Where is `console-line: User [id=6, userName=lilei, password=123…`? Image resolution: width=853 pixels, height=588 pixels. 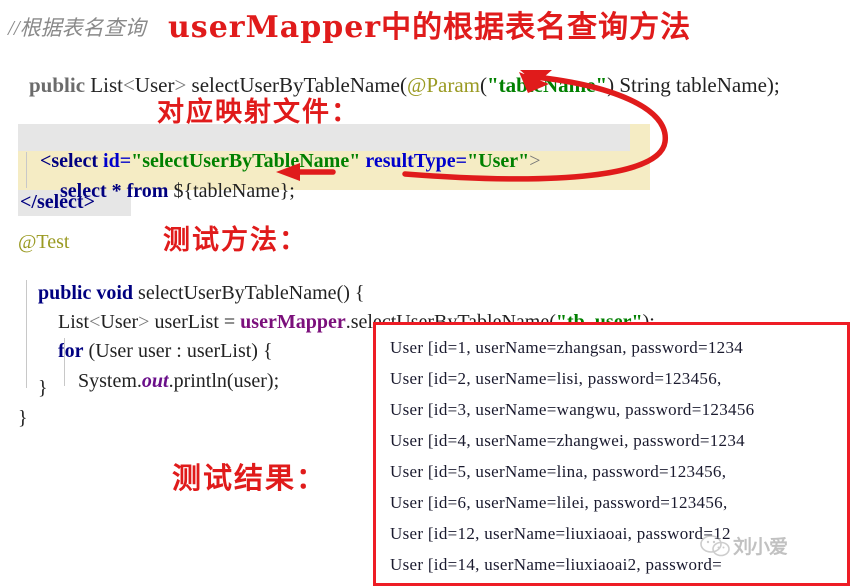
console-line: User [id=6, userName=lilei, password=123… is located at coordinates (559, 502).